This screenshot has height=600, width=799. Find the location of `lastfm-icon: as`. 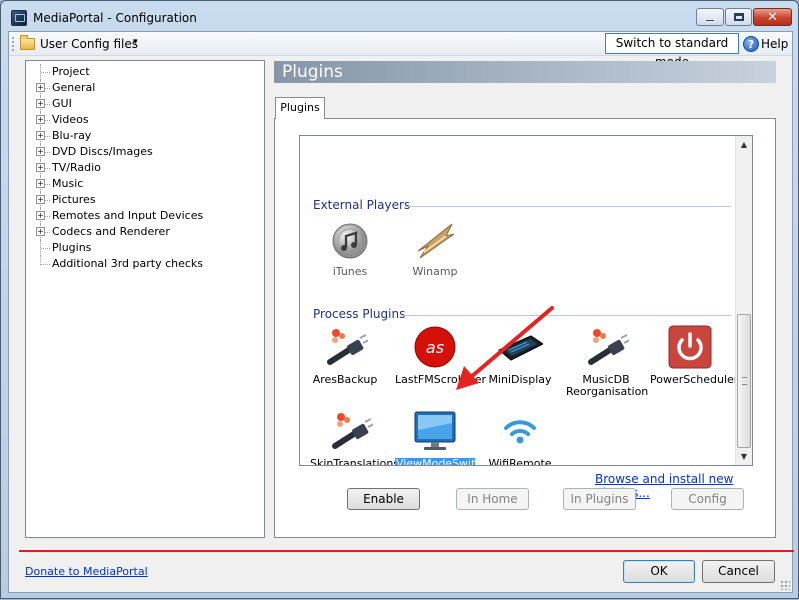

lastfm-icon: as is located at coordinates (435, 347).